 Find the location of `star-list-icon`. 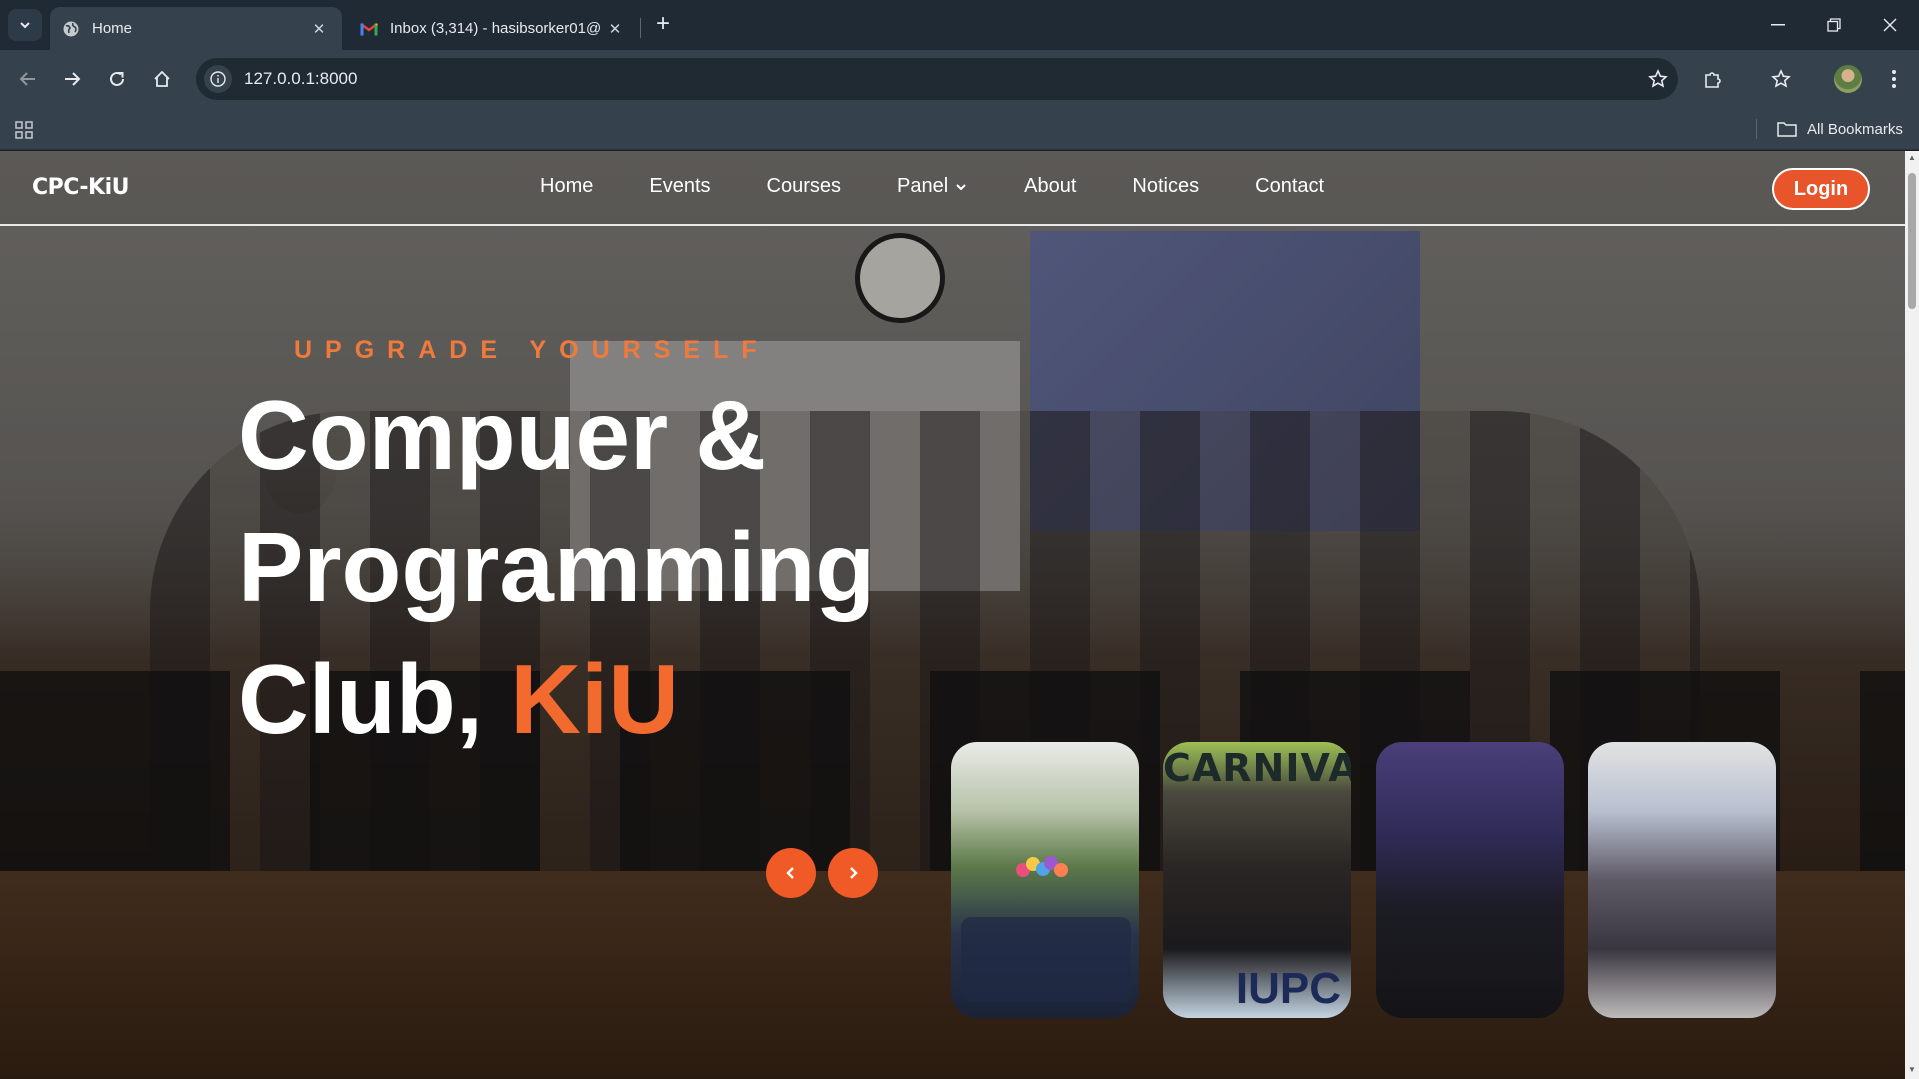

star-list-icon is located at coordinates (1781, 78).